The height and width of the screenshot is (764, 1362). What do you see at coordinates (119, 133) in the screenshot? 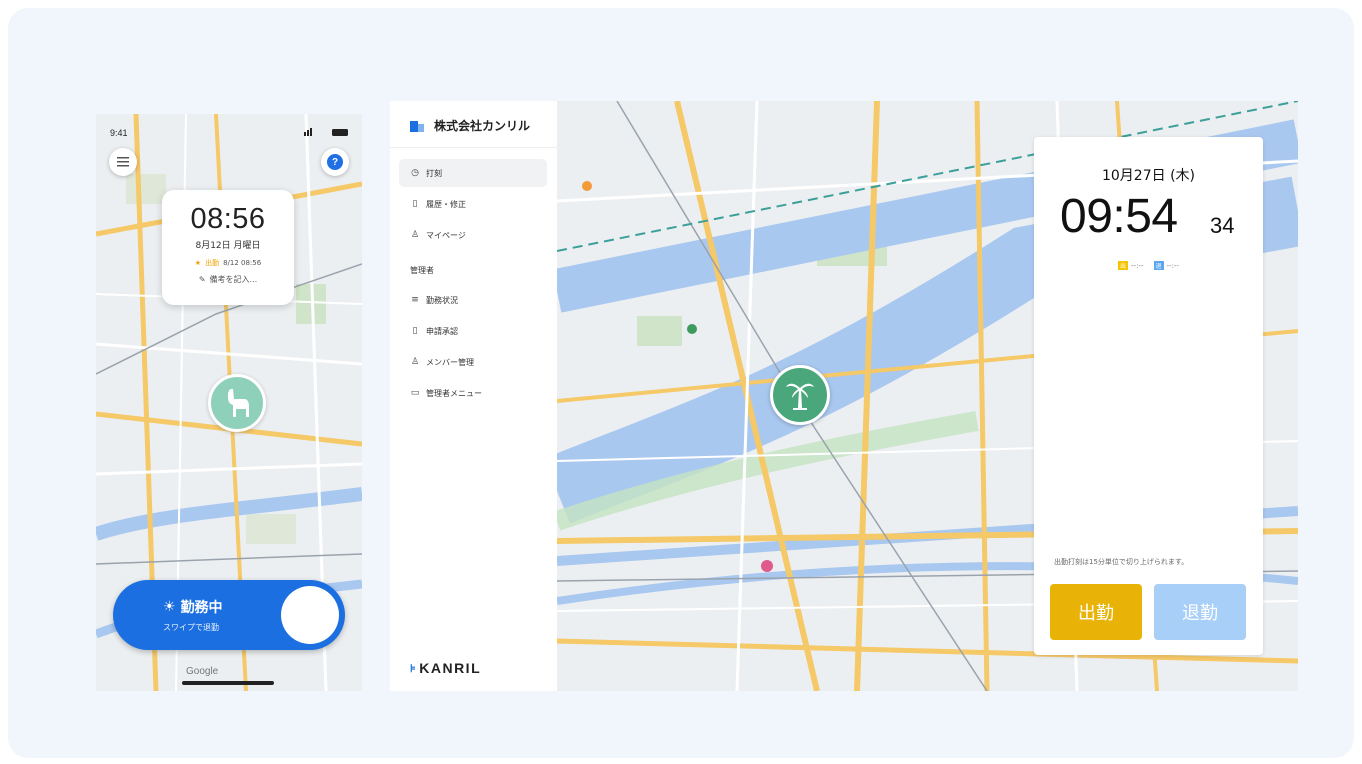
I see `status-time: 9:41` at bounding box center [119, 133].